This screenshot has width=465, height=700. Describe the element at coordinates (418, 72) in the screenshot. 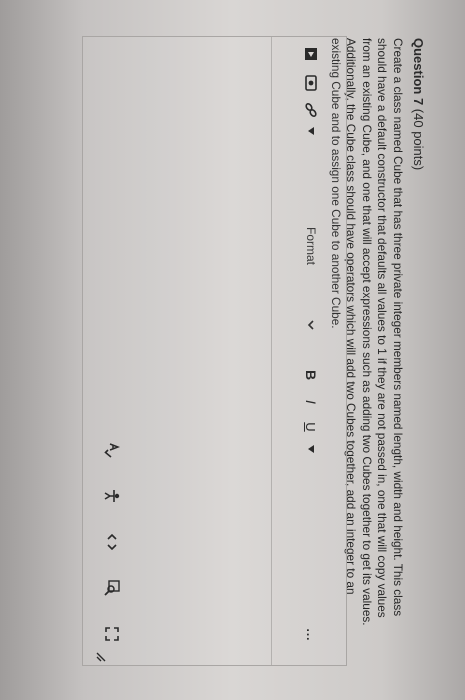

I see `question-label: Question 7` at that location.